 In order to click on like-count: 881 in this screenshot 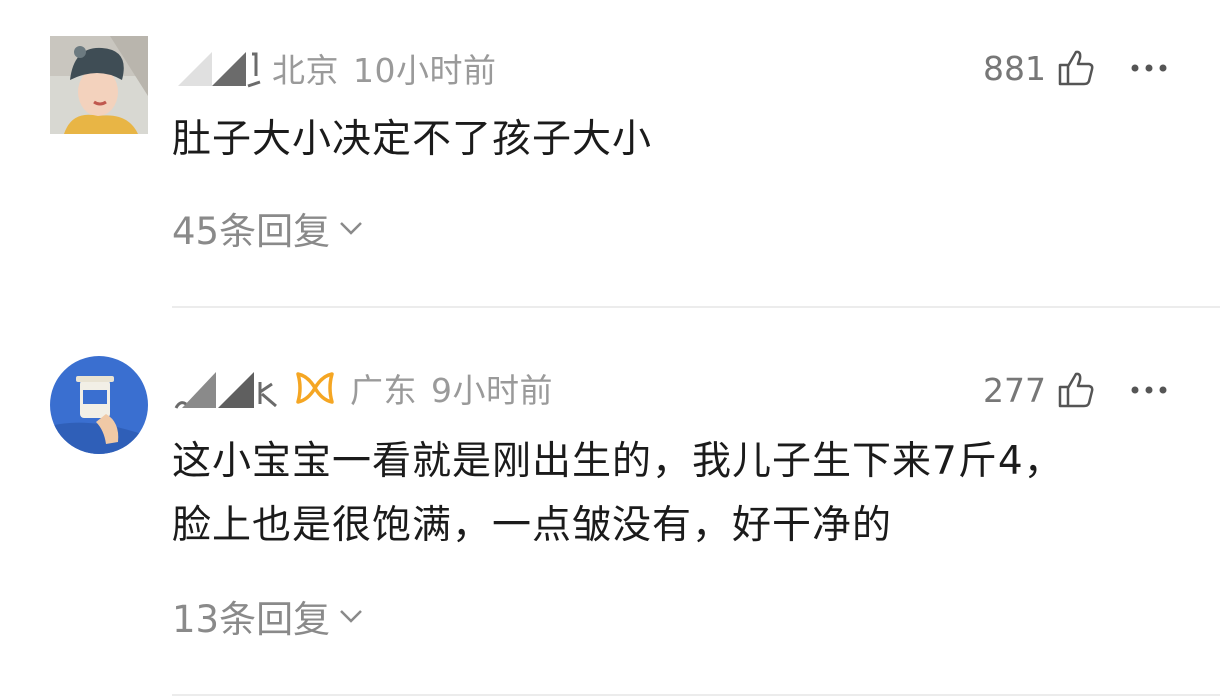, I will do `click(1014, 68)`.